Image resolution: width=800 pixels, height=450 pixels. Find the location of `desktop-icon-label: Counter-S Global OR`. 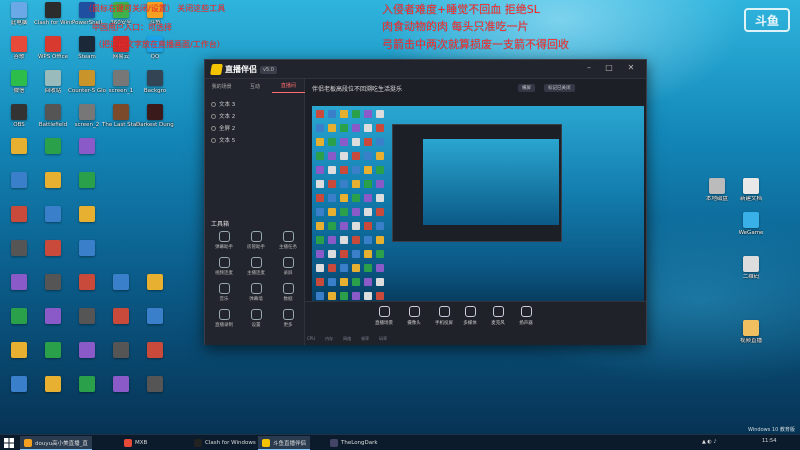

desktop-icon-label: Counter-S Global OR is located at coordinates (87, 91).